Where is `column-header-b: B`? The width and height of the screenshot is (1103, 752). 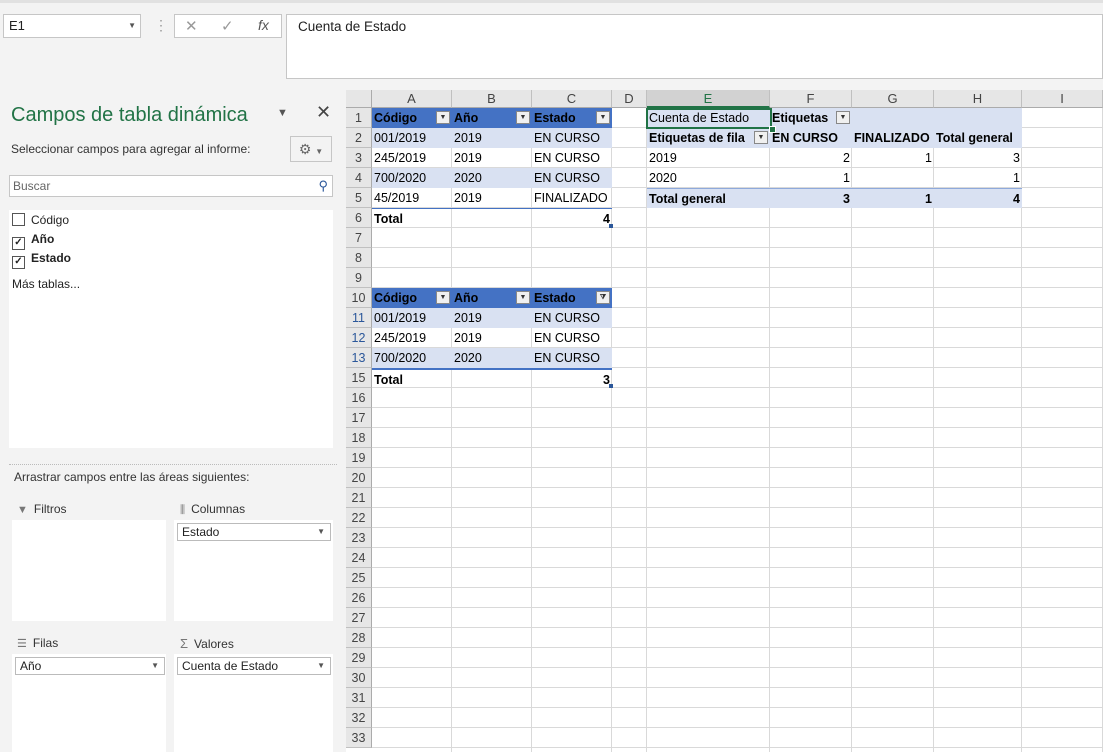
column-header-b: B is located at coordinates (492, 99).